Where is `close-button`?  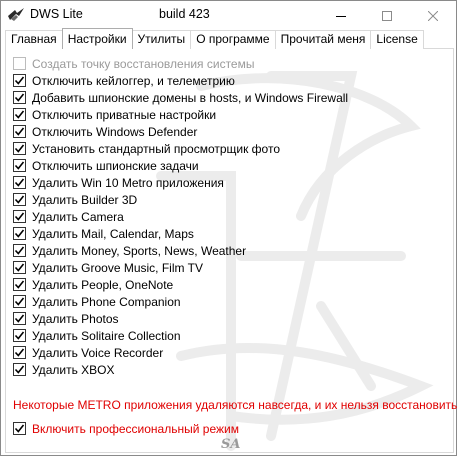 close-button is located at coordinates (433, 15).